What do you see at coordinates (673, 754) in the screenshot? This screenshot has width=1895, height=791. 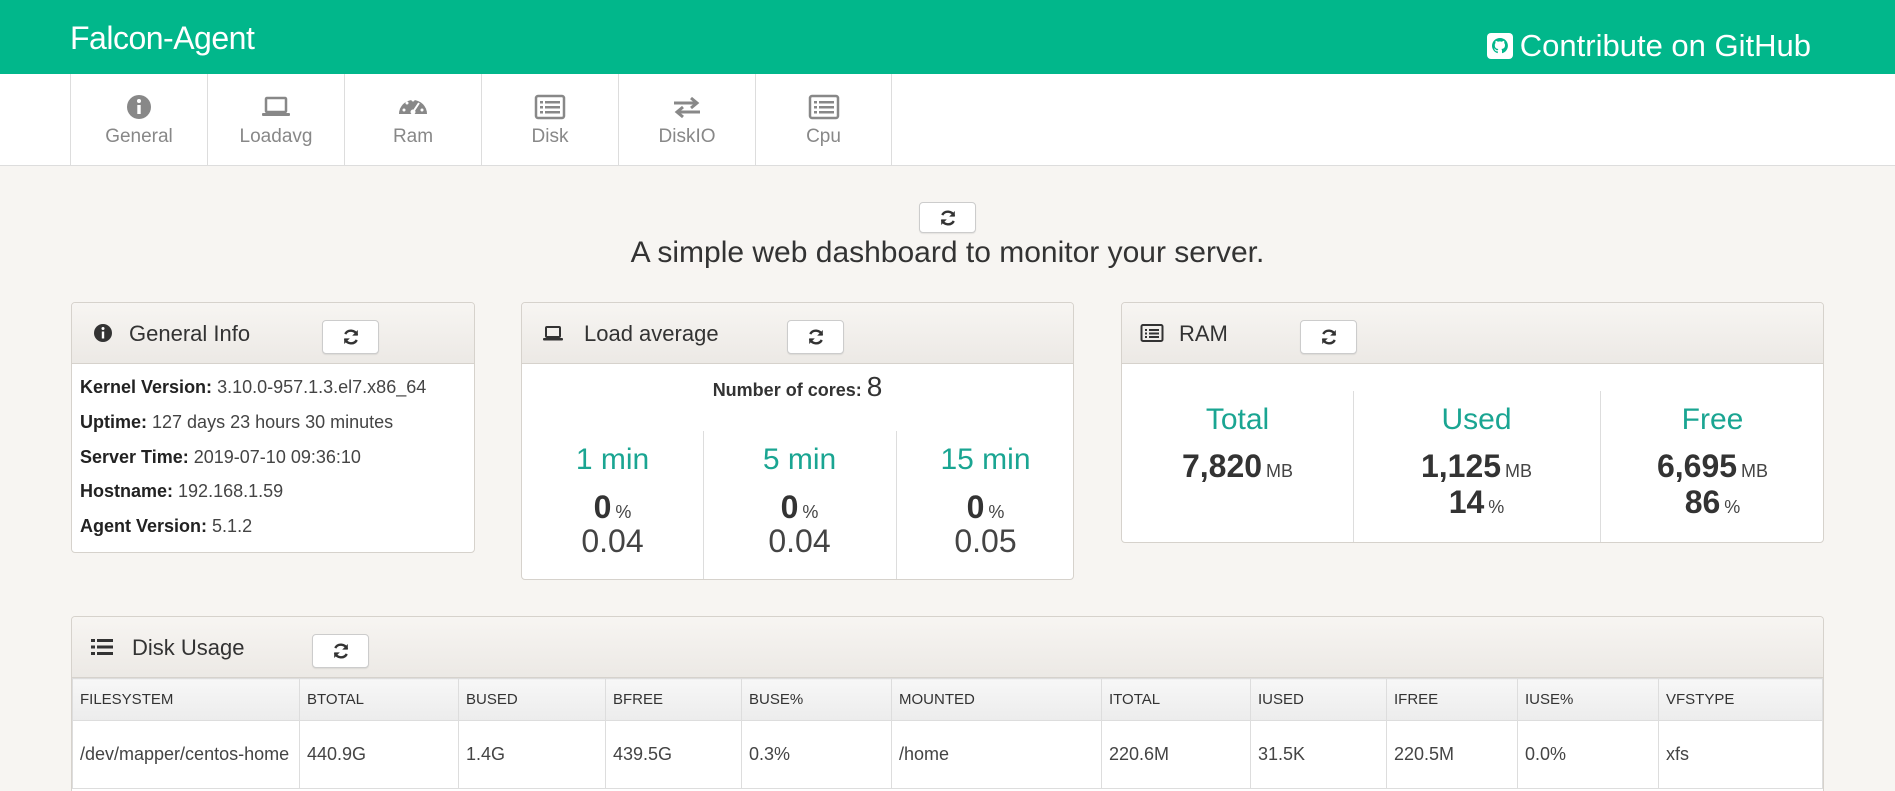 I see `table-cell: 439.5G` at bounding box center [673, 754].